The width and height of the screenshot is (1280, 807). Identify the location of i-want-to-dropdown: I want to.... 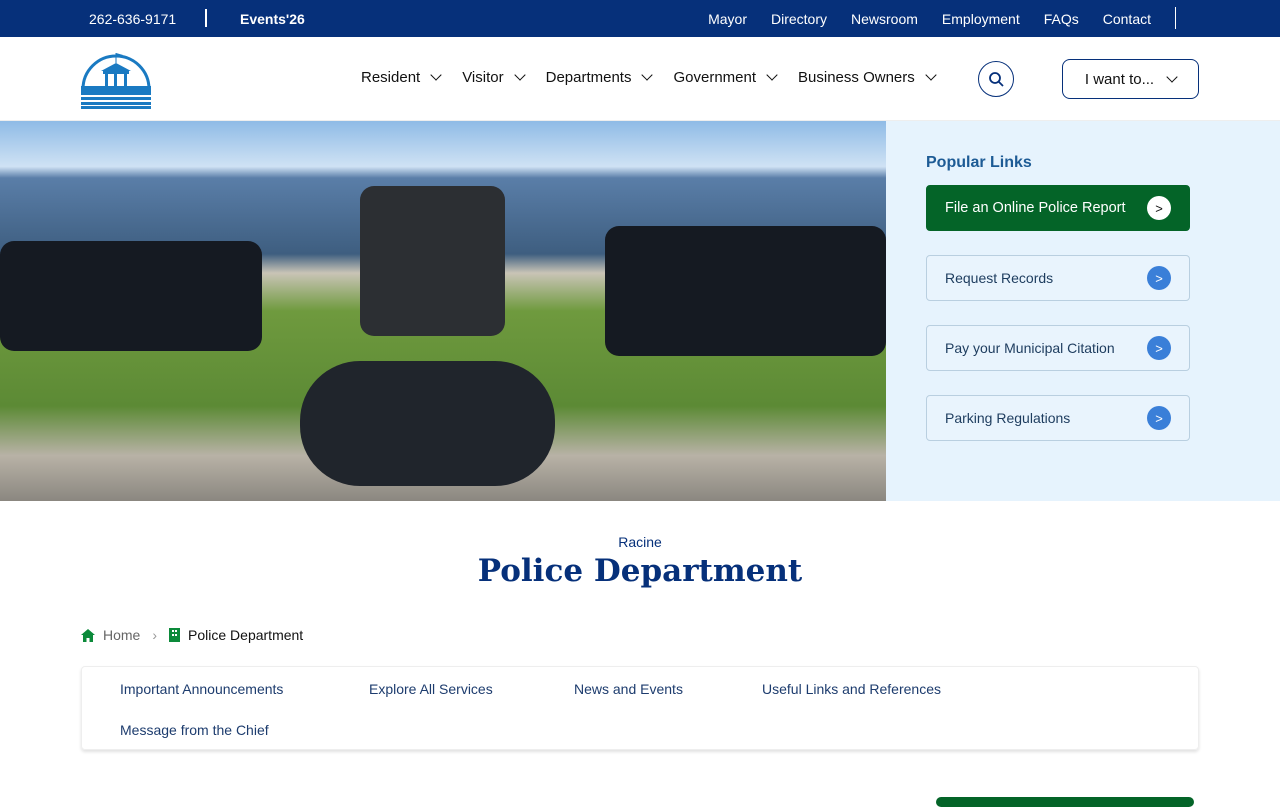
(1130, 79).